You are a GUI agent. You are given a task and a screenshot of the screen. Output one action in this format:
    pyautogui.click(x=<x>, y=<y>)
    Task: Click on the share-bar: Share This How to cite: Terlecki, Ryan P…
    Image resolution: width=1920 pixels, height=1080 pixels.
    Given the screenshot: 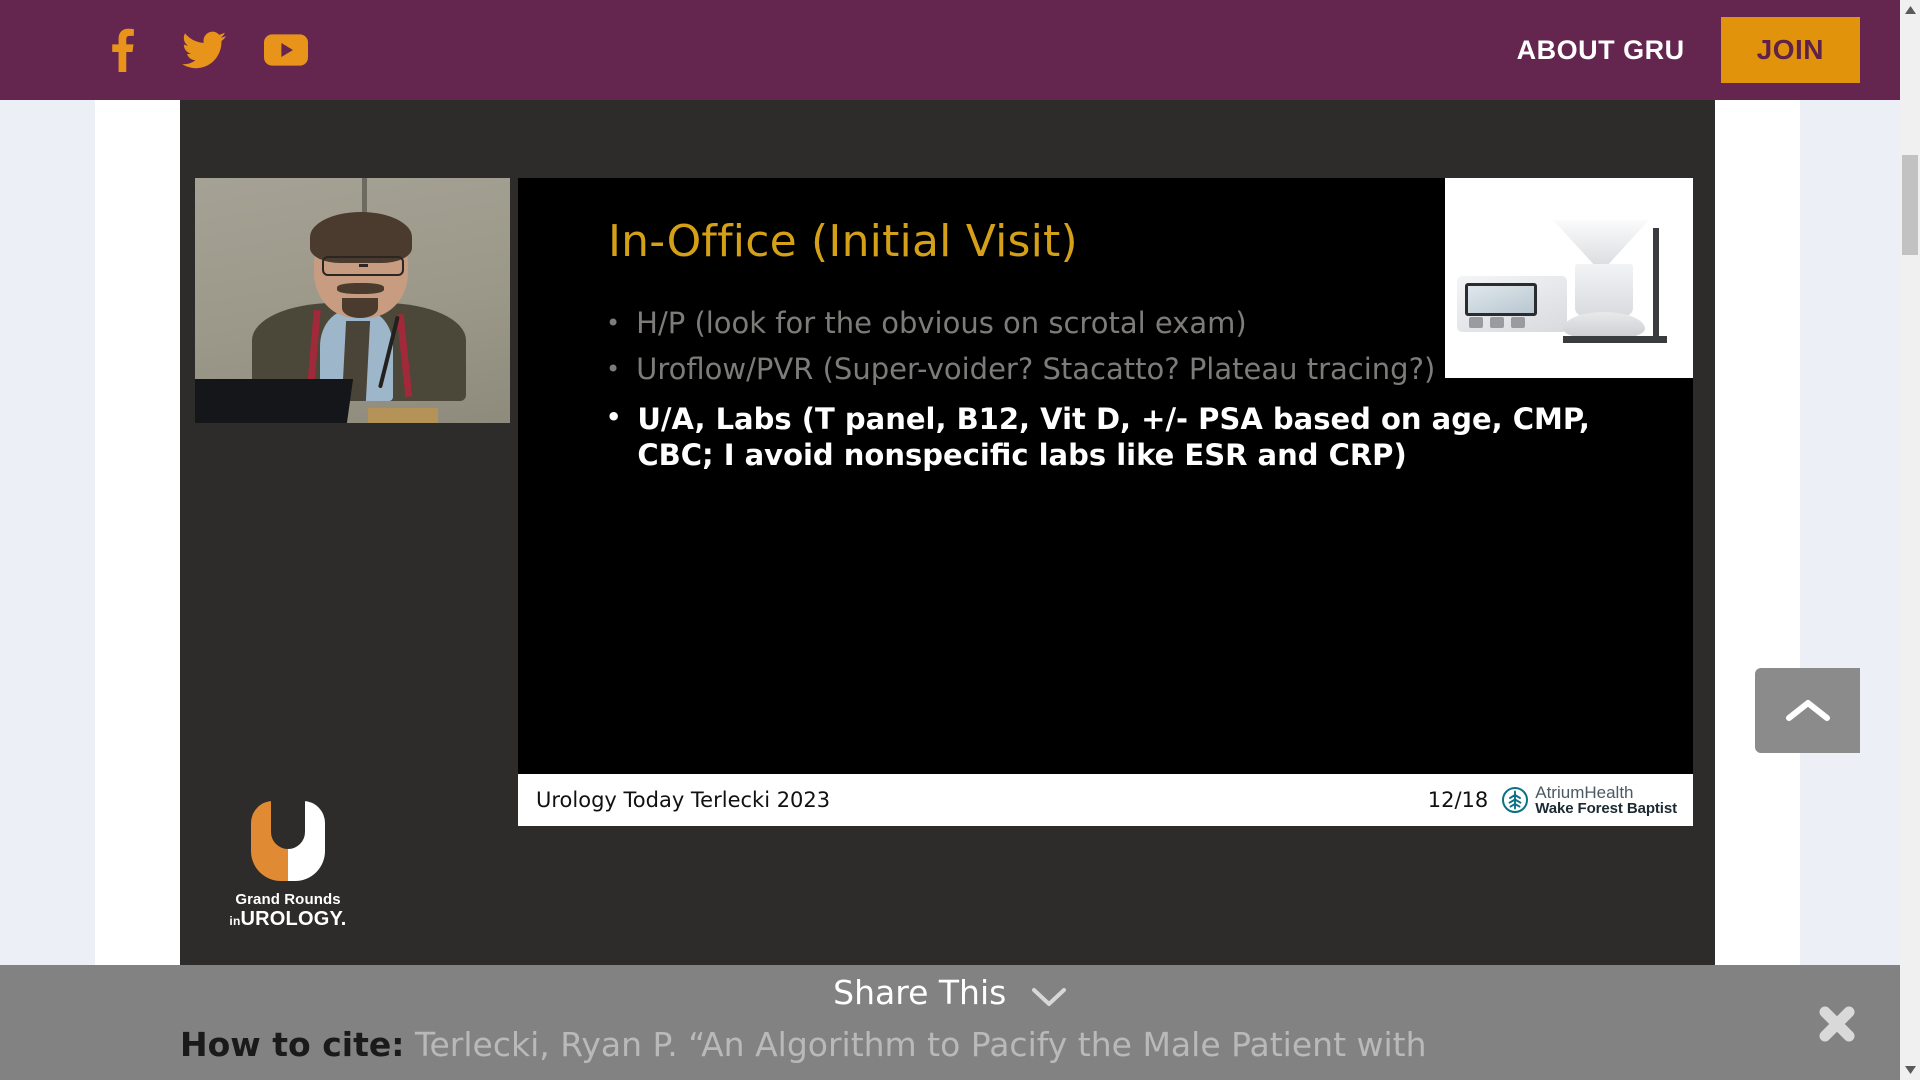 What is the action you would take?
    pyautogui.click(x=950, y=1022)
    